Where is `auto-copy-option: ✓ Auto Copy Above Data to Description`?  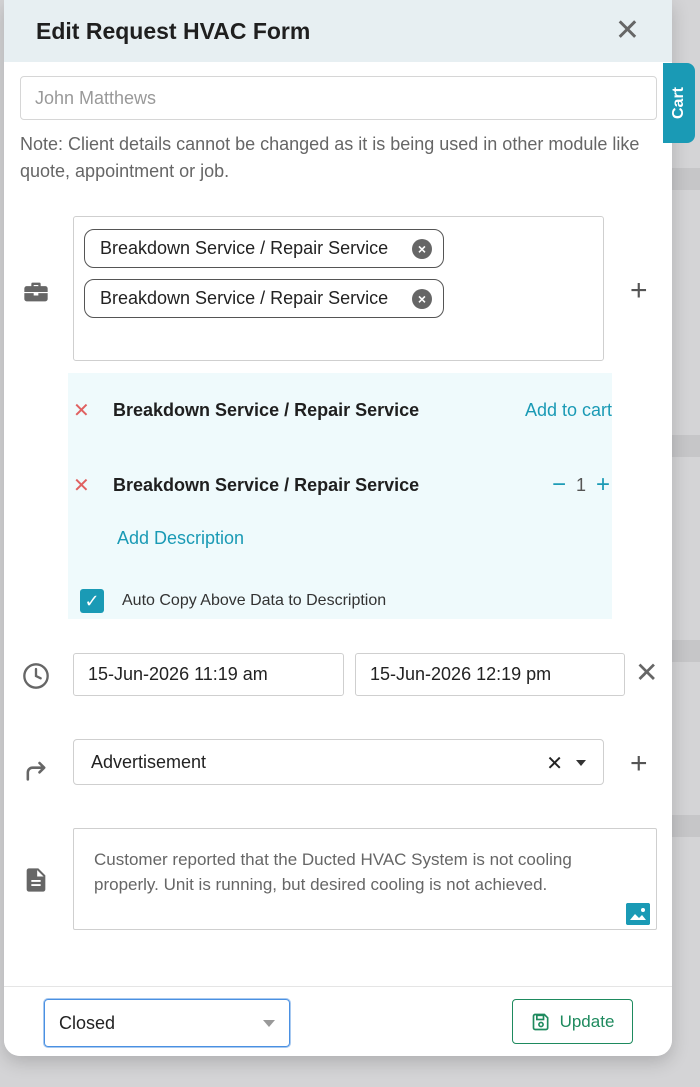 auto-copy-option: ✓ Auto Copy Above Data to Description is located at coordinates (233, 601).